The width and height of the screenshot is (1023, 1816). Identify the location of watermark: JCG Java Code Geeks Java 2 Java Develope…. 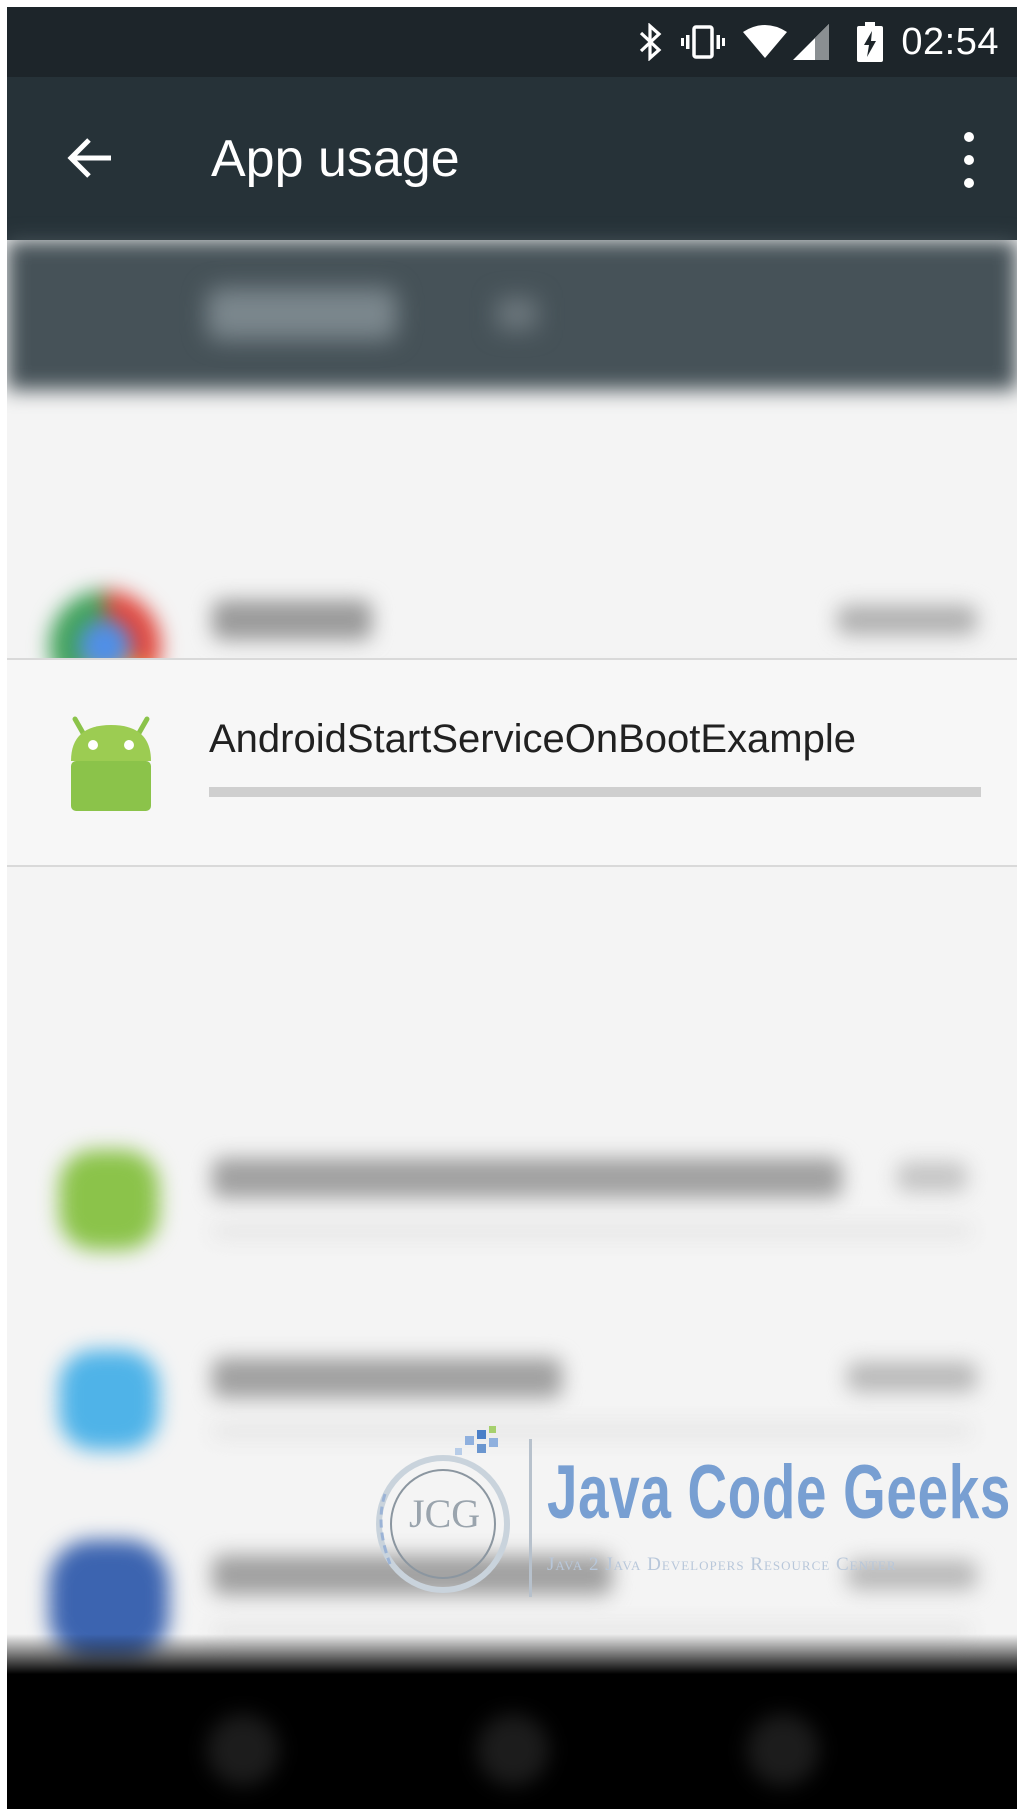
(687, 1514).